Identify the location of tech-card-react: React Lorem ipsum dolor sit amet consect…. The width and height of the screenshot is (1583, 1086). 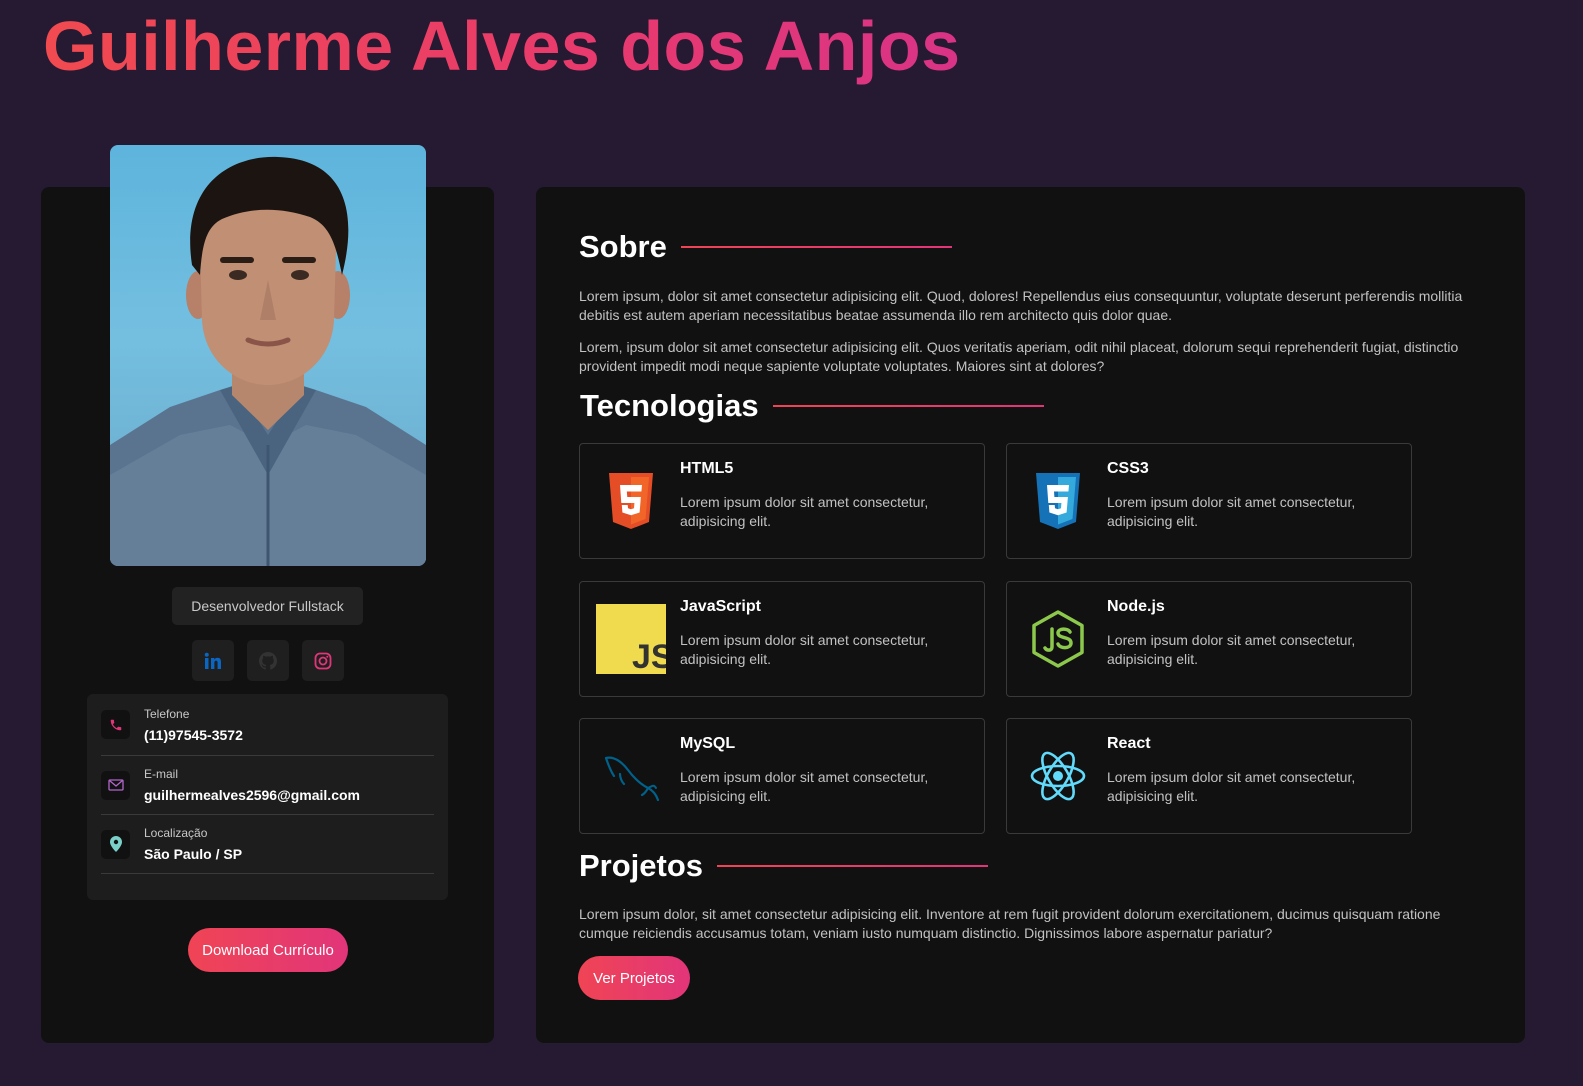
(1209, 776).